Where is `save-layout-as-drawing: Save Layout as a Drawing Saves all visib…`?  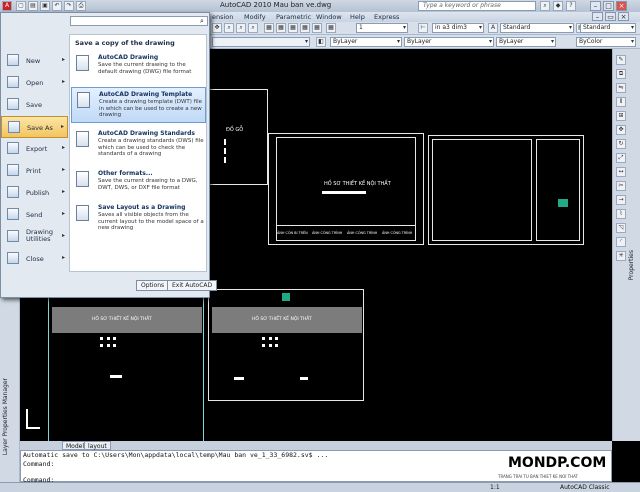 save-layout-as-drawing: Save Layout as a Drawing Saves all visib… is located at coordinates (138, 219).